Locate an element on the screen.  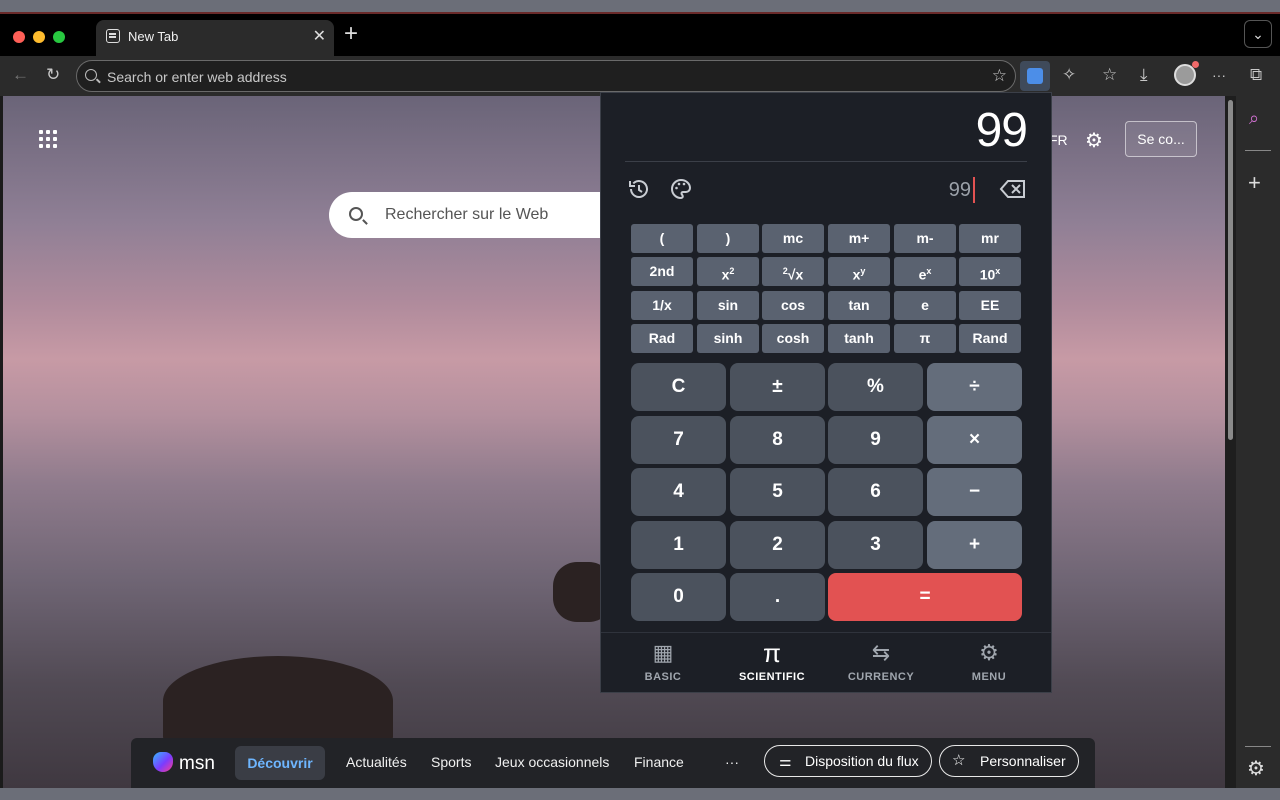
close-window-button is located at coordinates (19, 37).